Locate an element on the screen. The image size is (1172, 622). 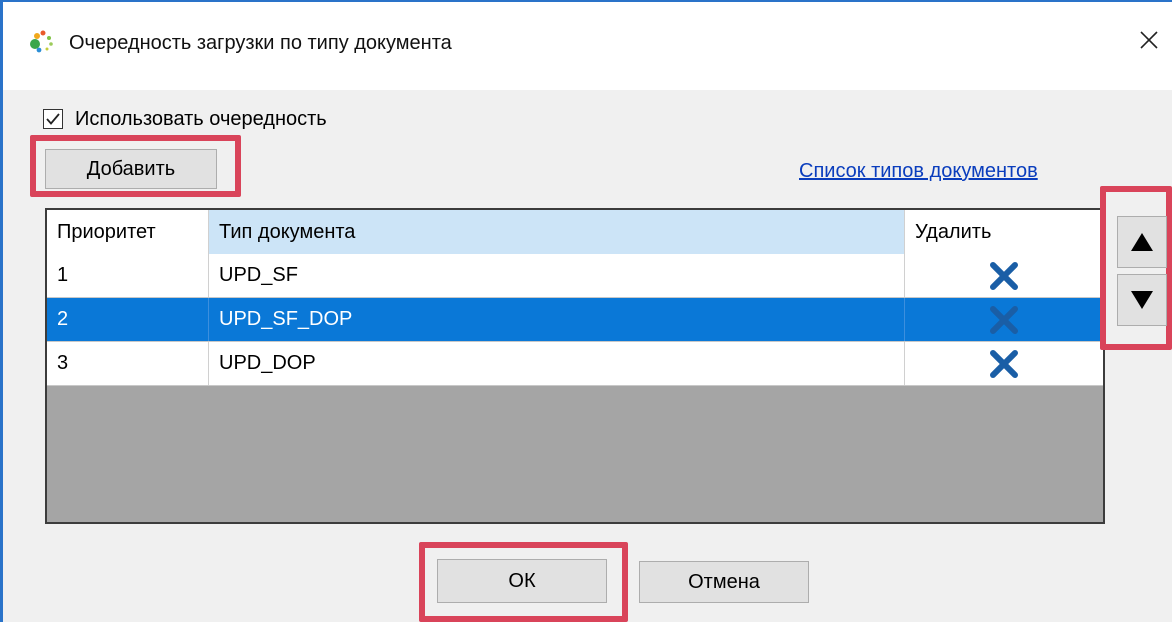
move-down-button is located at coordinates (1142, 300).